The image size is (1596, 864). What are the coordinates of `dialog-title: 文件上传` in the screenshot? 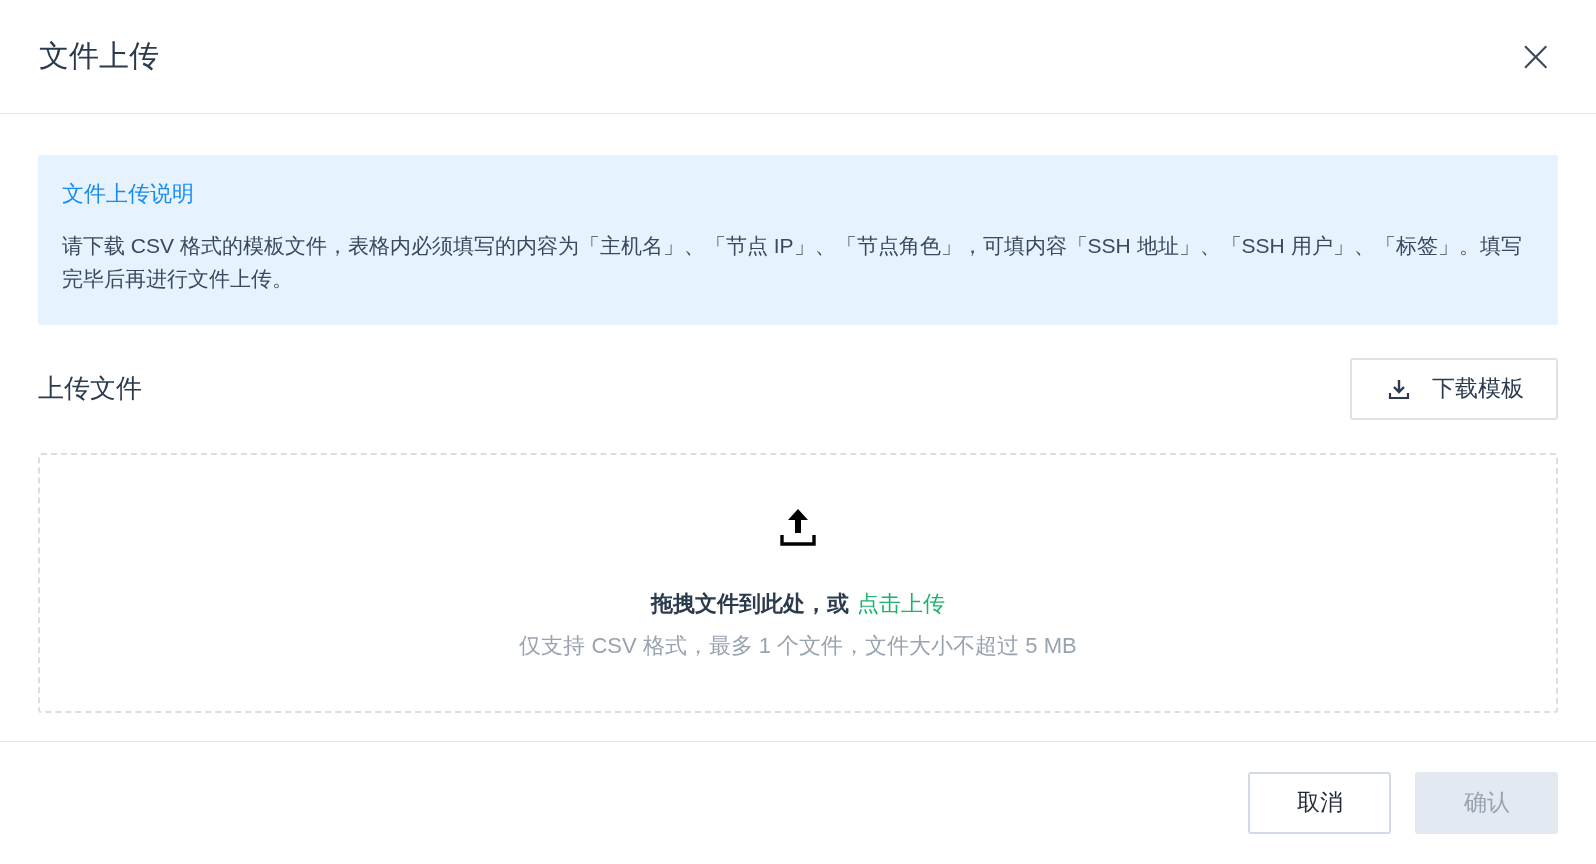 It's located at (99, 55).